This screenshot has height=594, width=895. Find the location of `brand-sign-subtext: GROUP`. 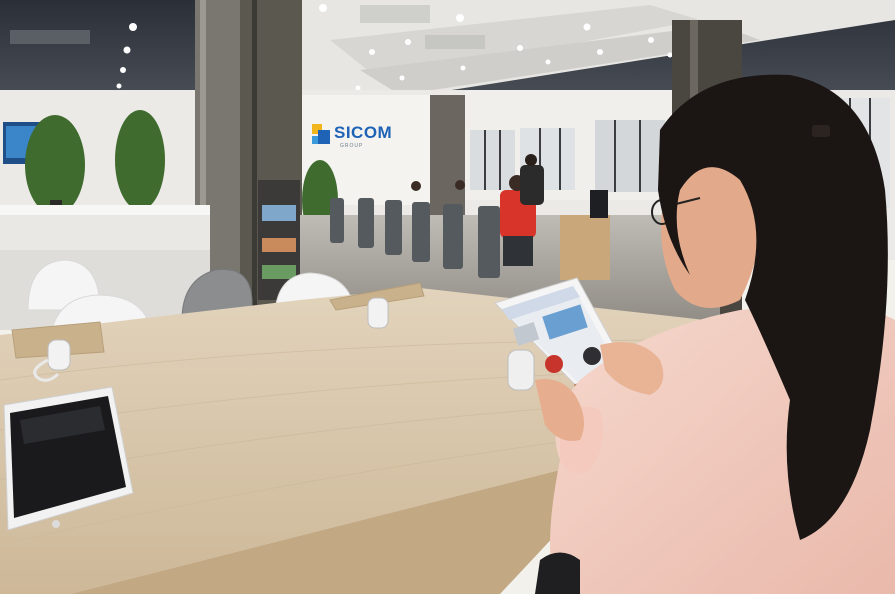

brand-sign-subtext: GROUP is located at coordinates (352, 146).